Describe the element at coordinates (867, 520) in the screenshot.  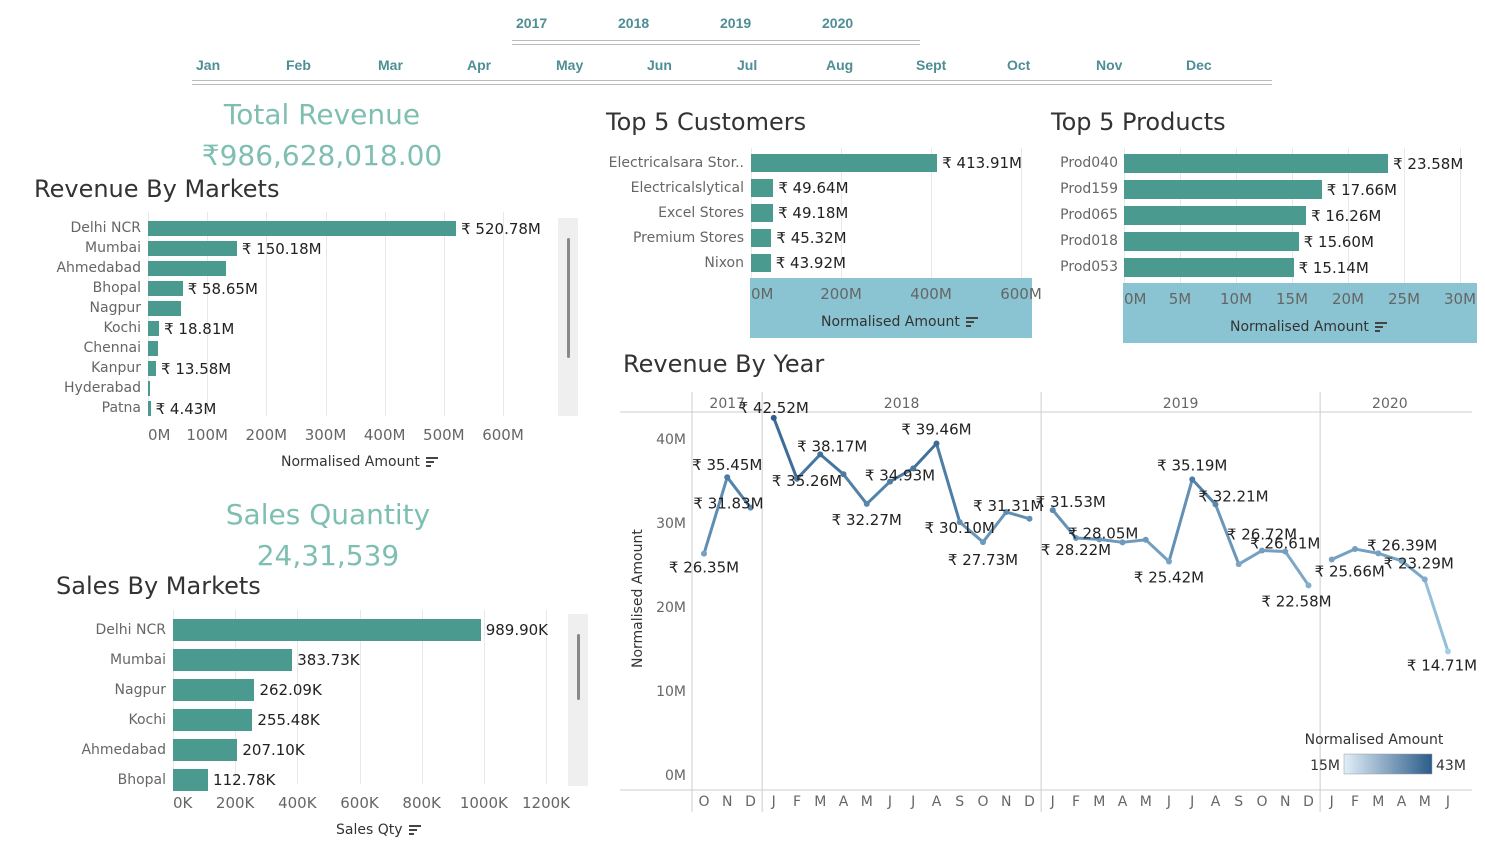
I see `data-label: ₹ 32.27M` at that location.